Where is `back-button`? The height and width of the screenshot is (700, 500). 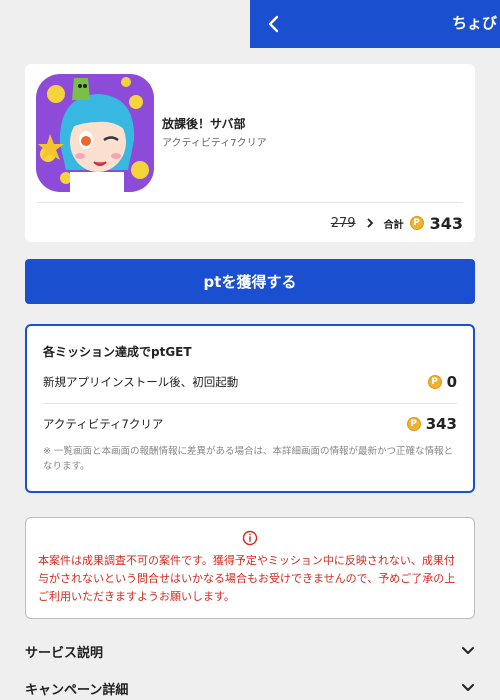 back-button is located at coordinates (274, 24).